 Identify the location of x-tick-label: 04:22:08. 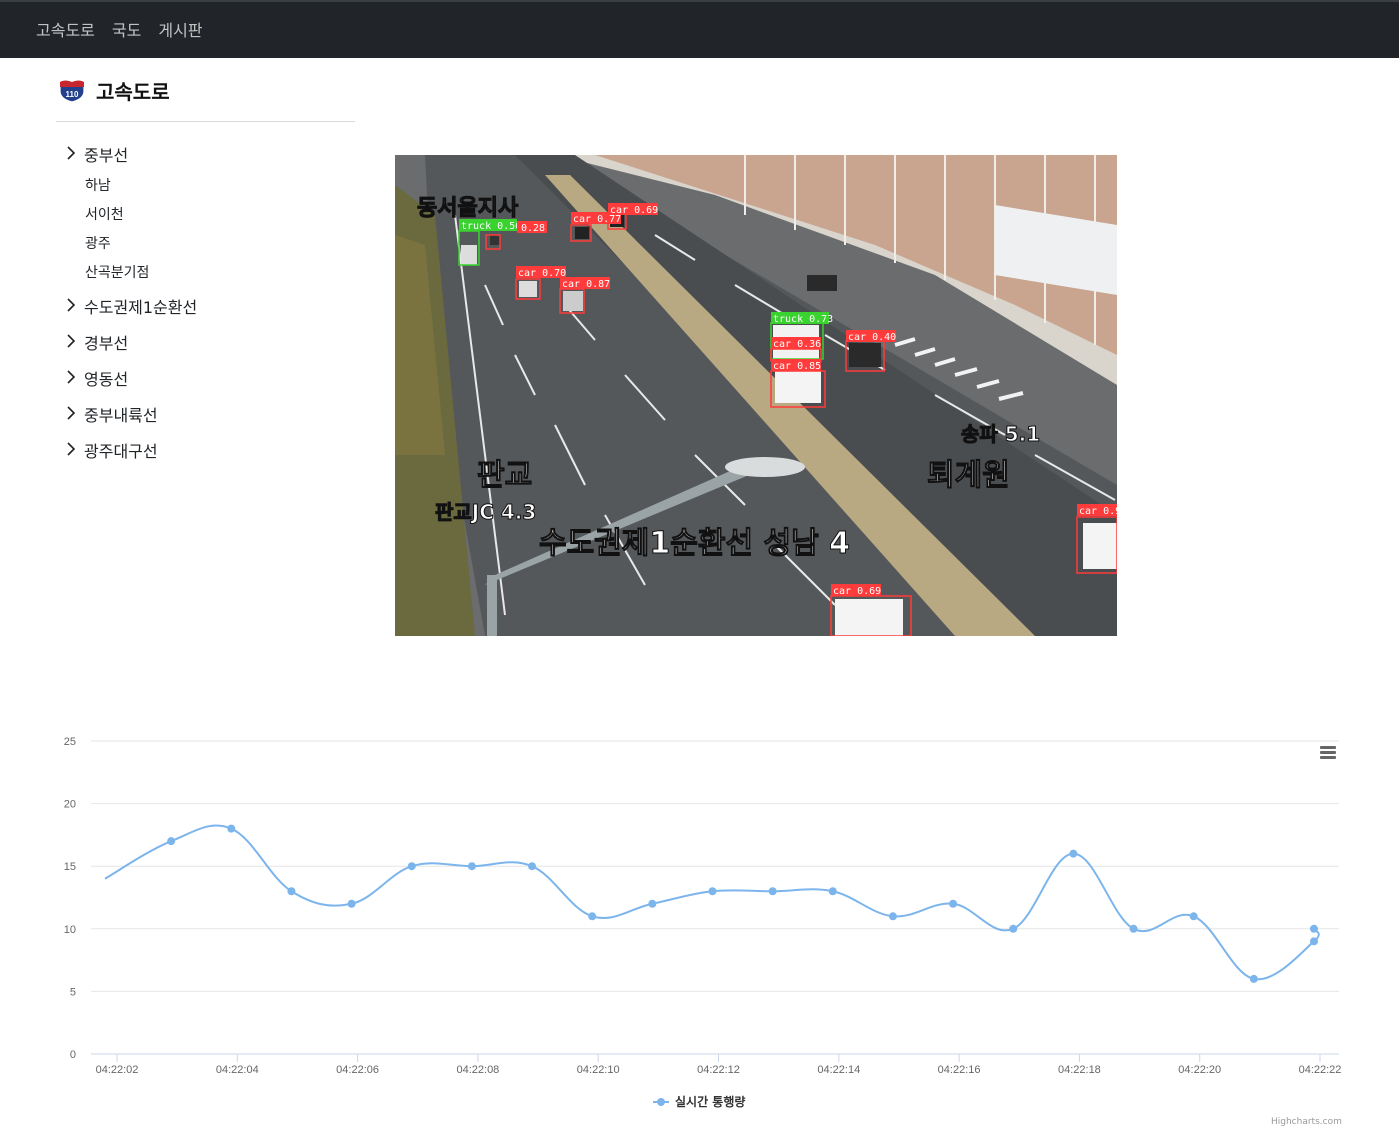
(477, 1070).